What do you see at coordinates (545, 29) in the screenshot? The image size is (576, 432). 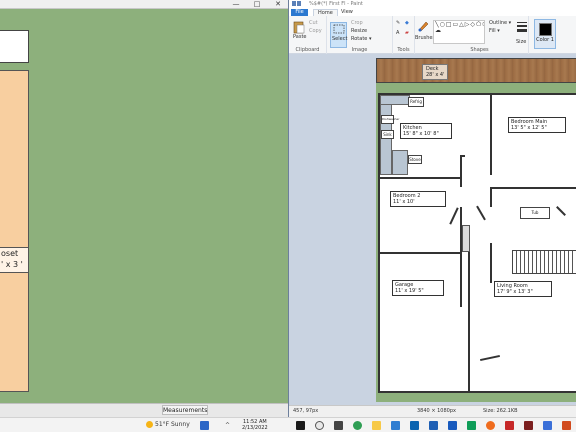 I see `color1-swatch` at bounding box center [545, 29].